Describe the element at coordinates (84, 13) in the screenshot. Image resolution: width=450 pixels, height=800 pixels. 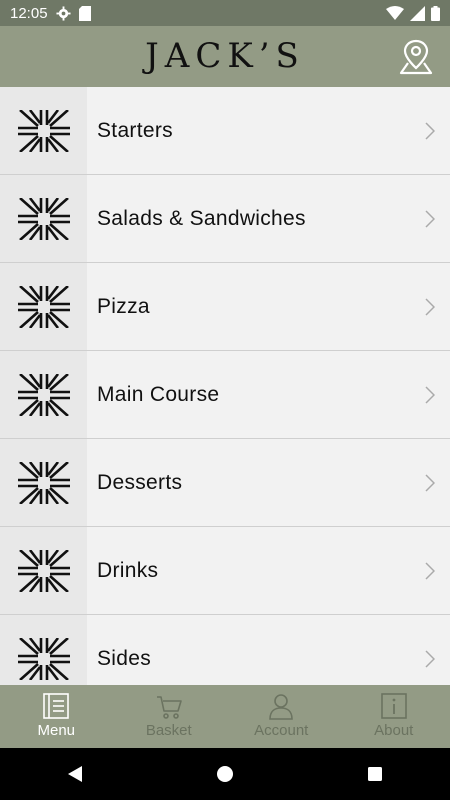
I see `sd-card-icon` at that location.